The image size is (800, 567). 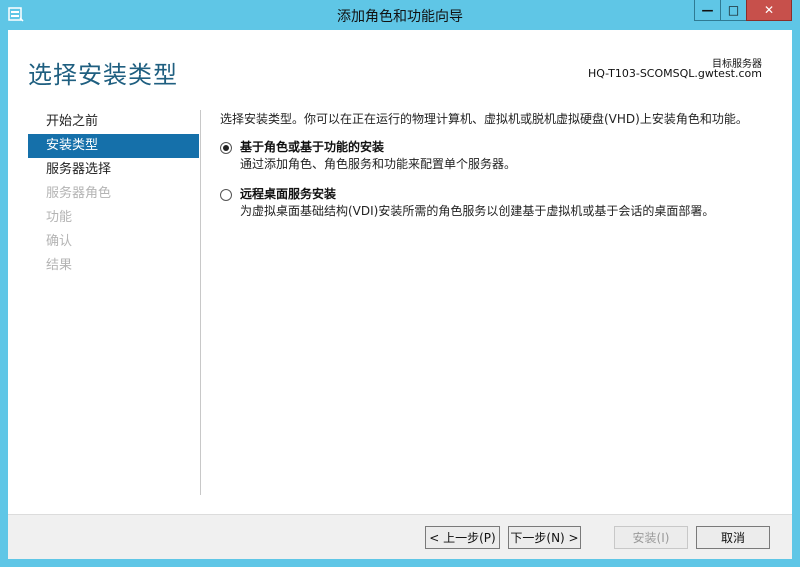 I want to click on cancel-button: 取消, so click(x=733, y=537).